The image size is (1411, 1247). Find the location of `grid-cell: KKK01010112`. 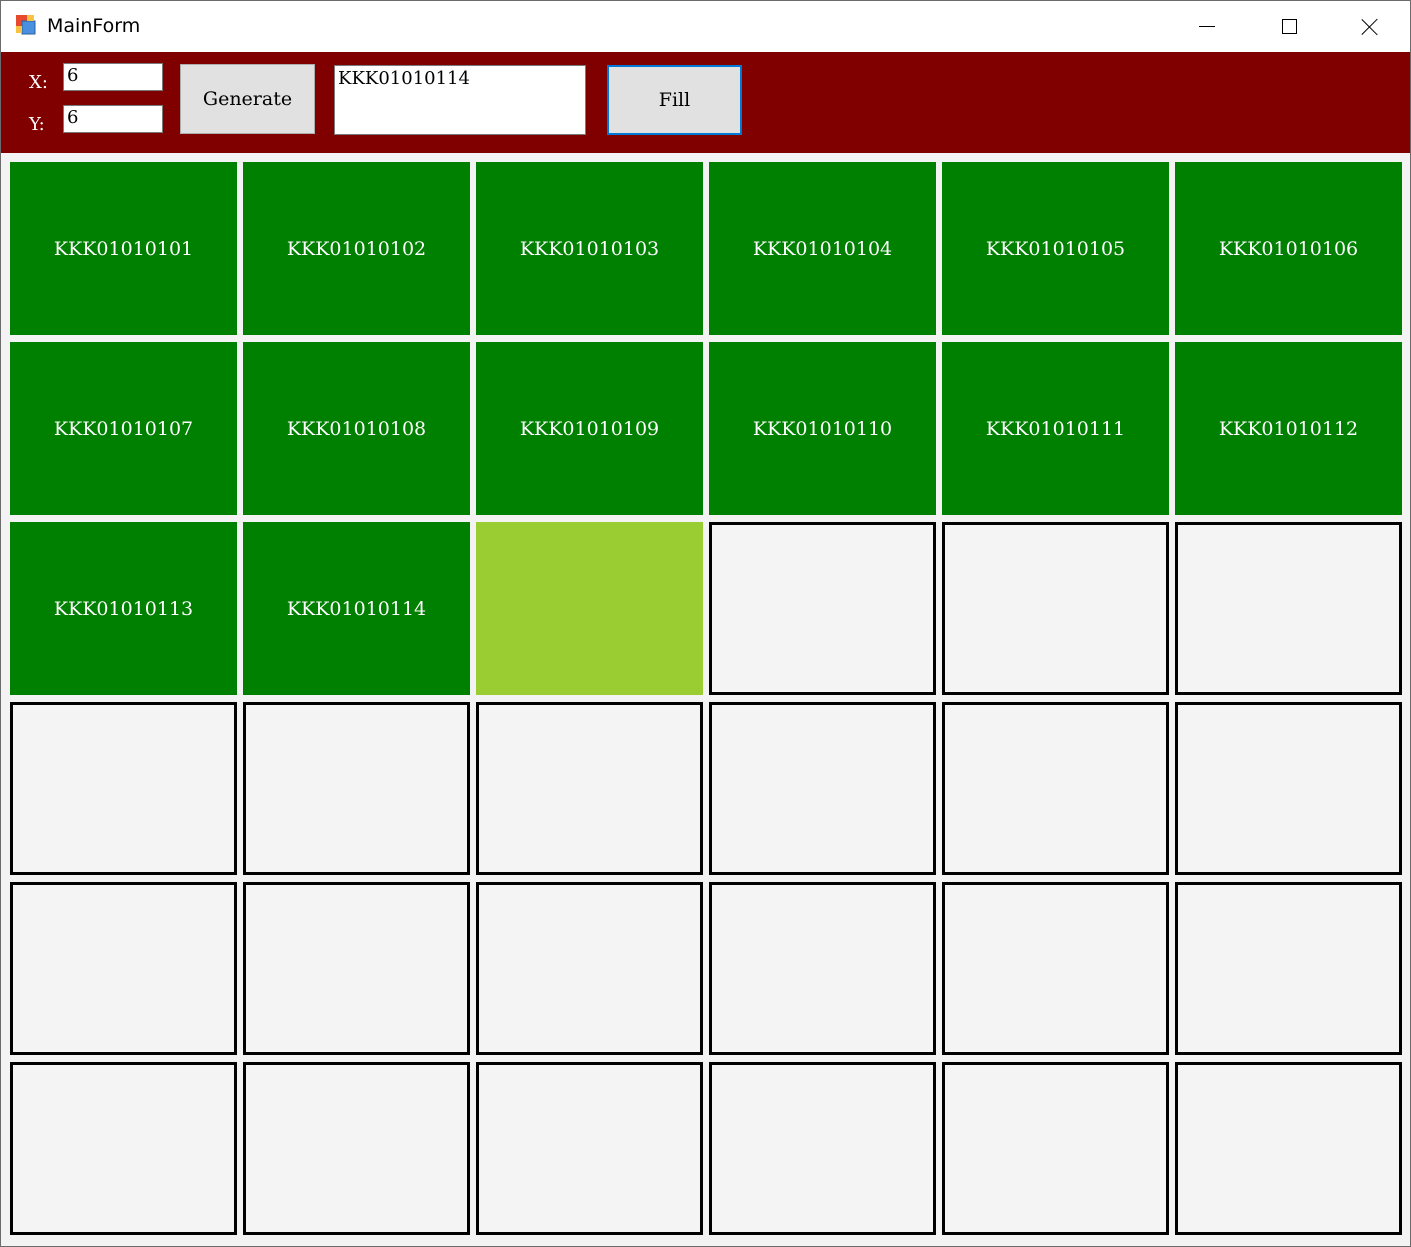

grid-cell: KKK01010112 is located at coordinates (1288, 428).